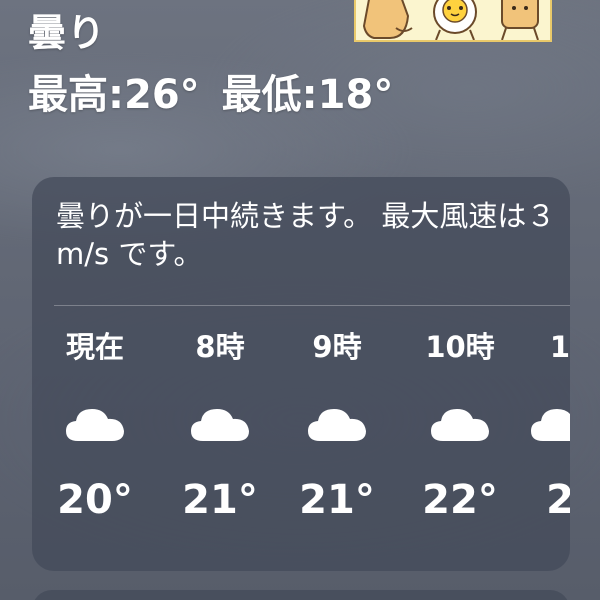 The width and height of the screenshot is (600, 600). I want to click on egg-character-center, so click(455, 20).